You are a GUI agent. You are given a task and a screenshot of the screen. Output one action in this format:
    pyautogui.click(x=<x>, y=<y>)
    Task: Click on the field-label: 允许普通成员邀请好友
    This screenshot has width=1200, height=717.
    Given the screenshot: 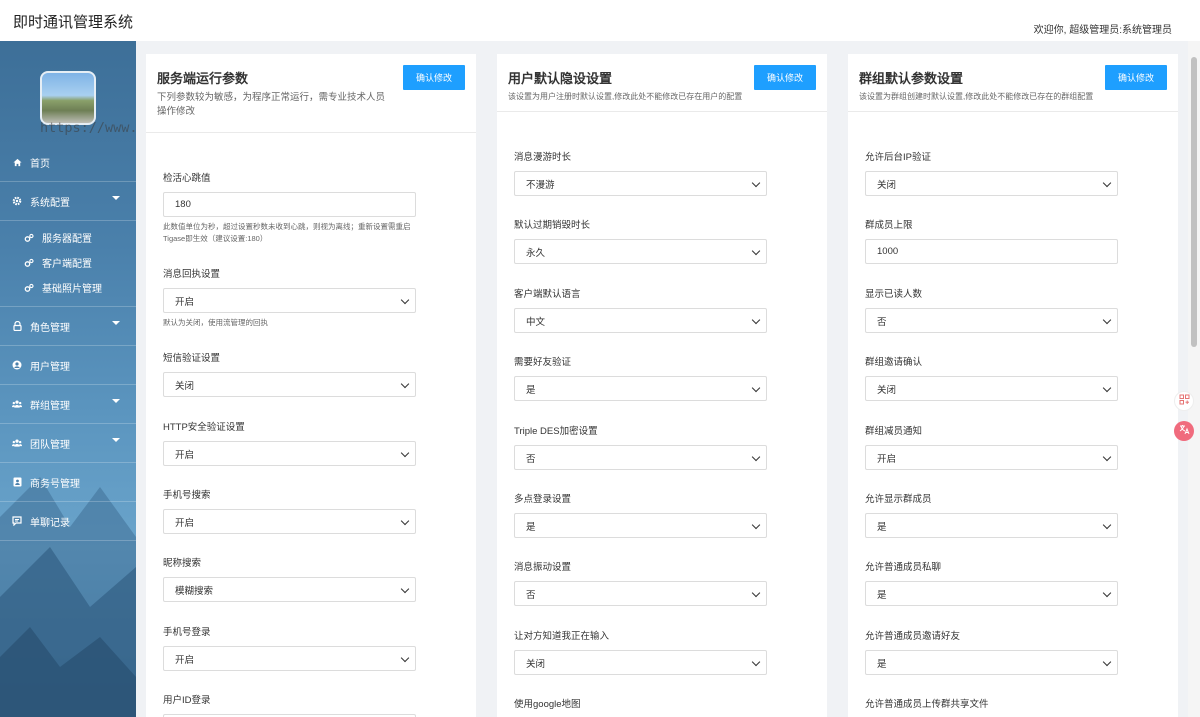 What is the action you would take?
    pyautogui.click(x=913, y=636)
    